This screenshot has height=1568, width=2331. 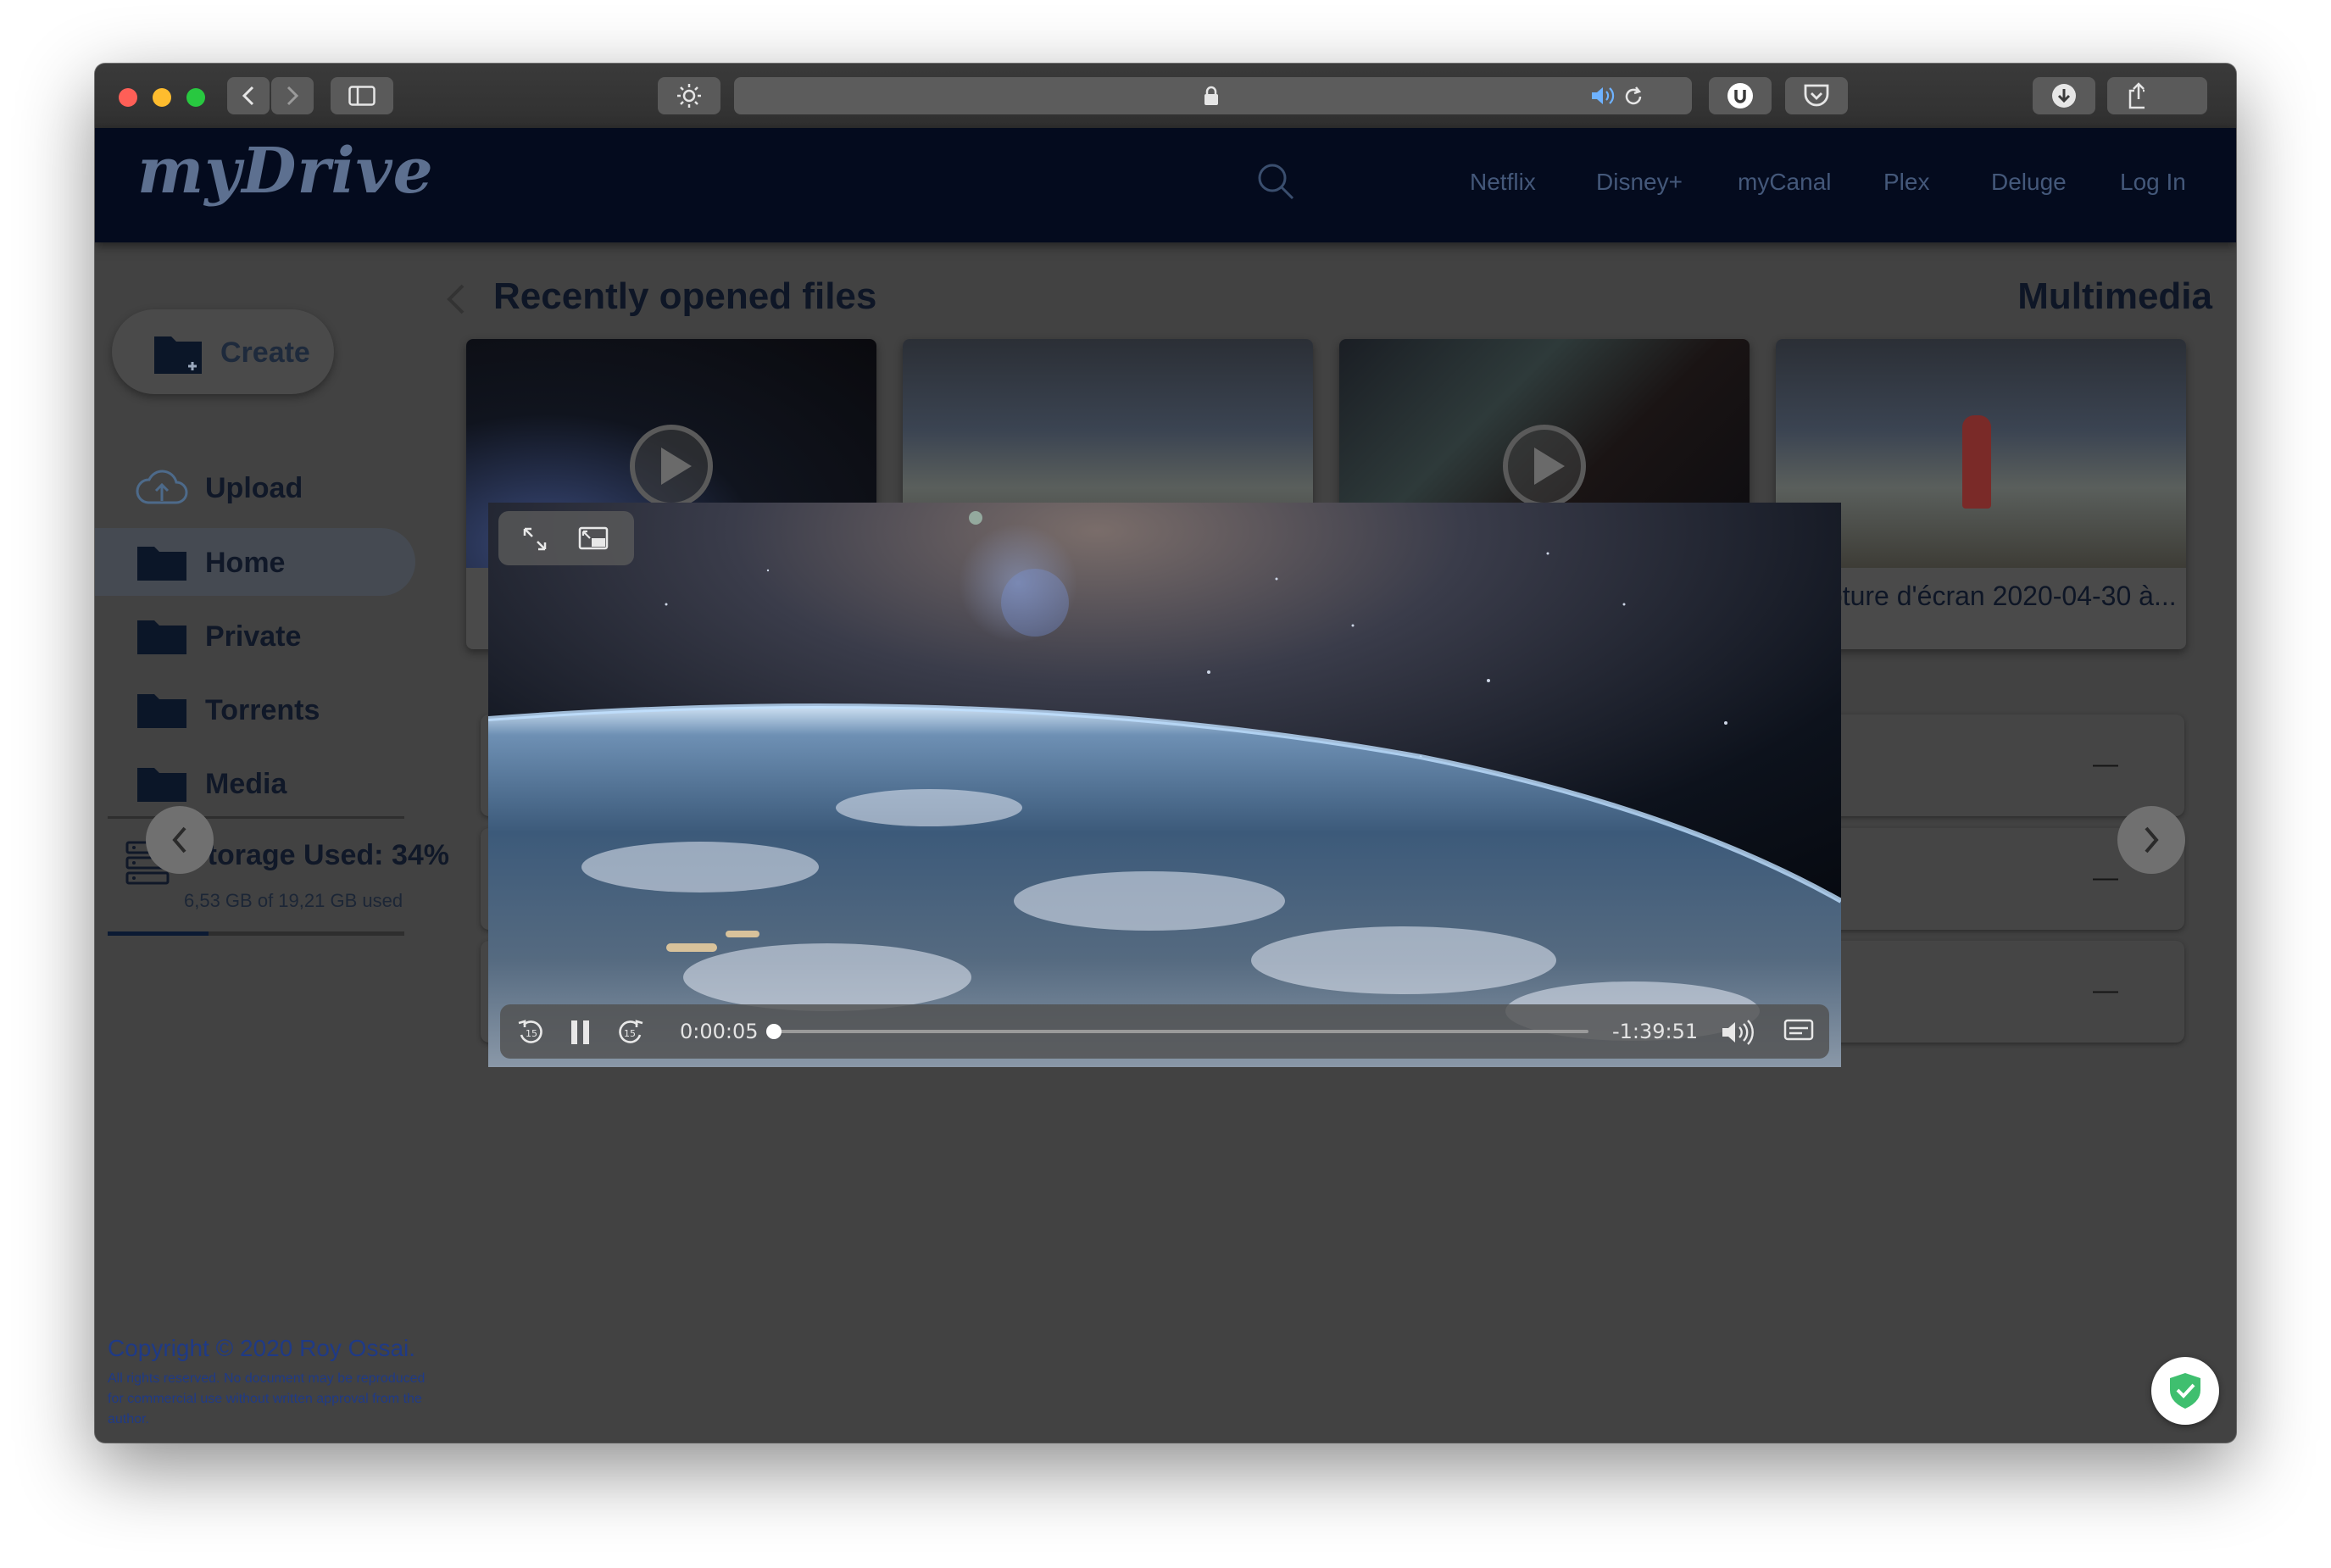 I want to click on reload-icon, so click(x=1633, y=97).